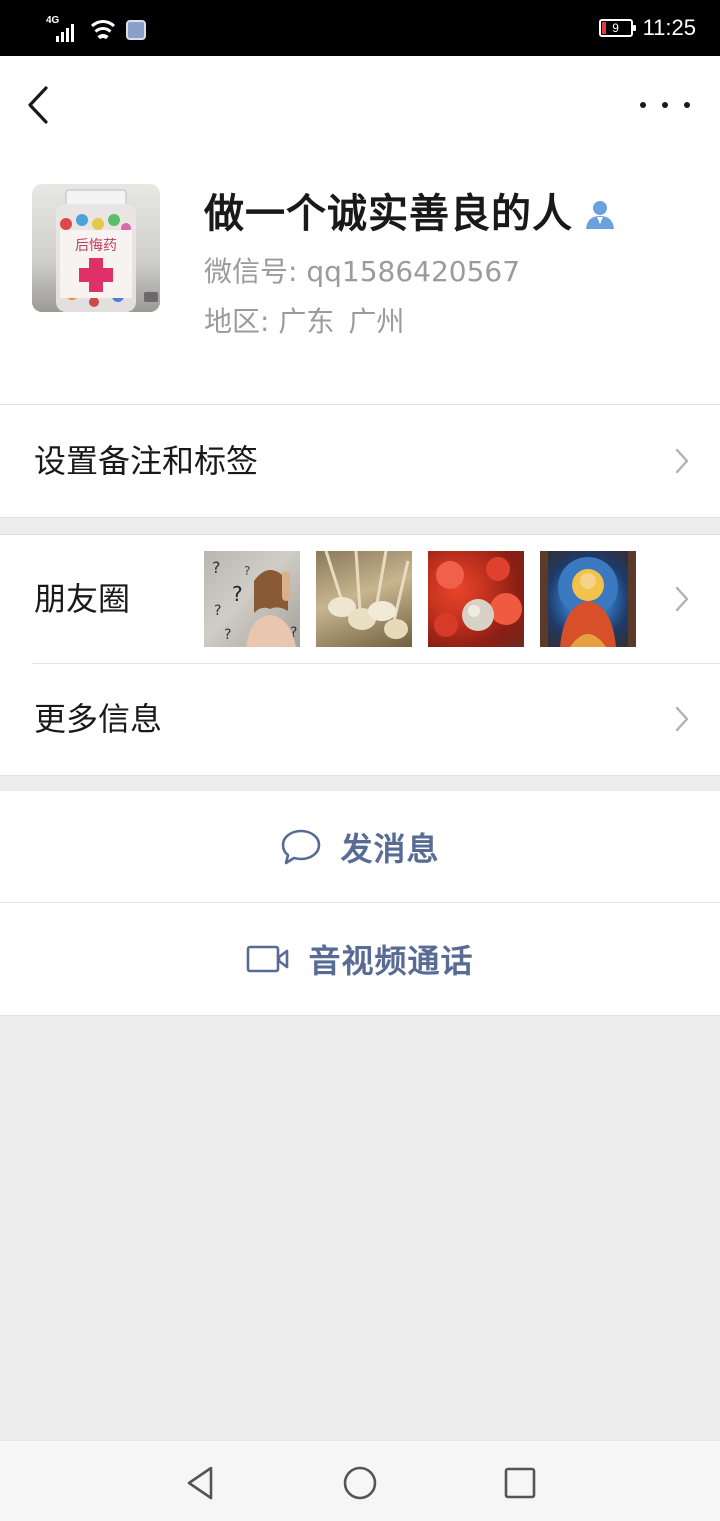 The height and width of the screenshot is (1521, 720). Describe the element at coordinates (301, 847) in the screenshot. I see `chat-bubble-icon` at that location.